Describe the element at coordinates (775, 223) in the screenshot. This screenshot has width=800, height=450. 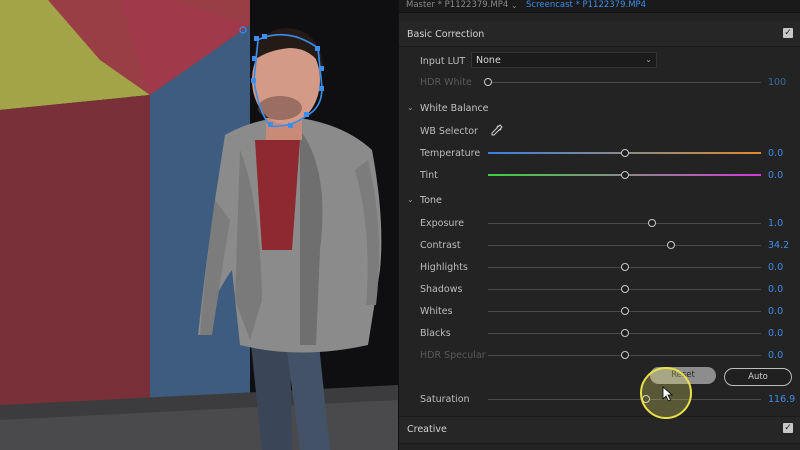
I see `slider-value: 1.0` at that location.